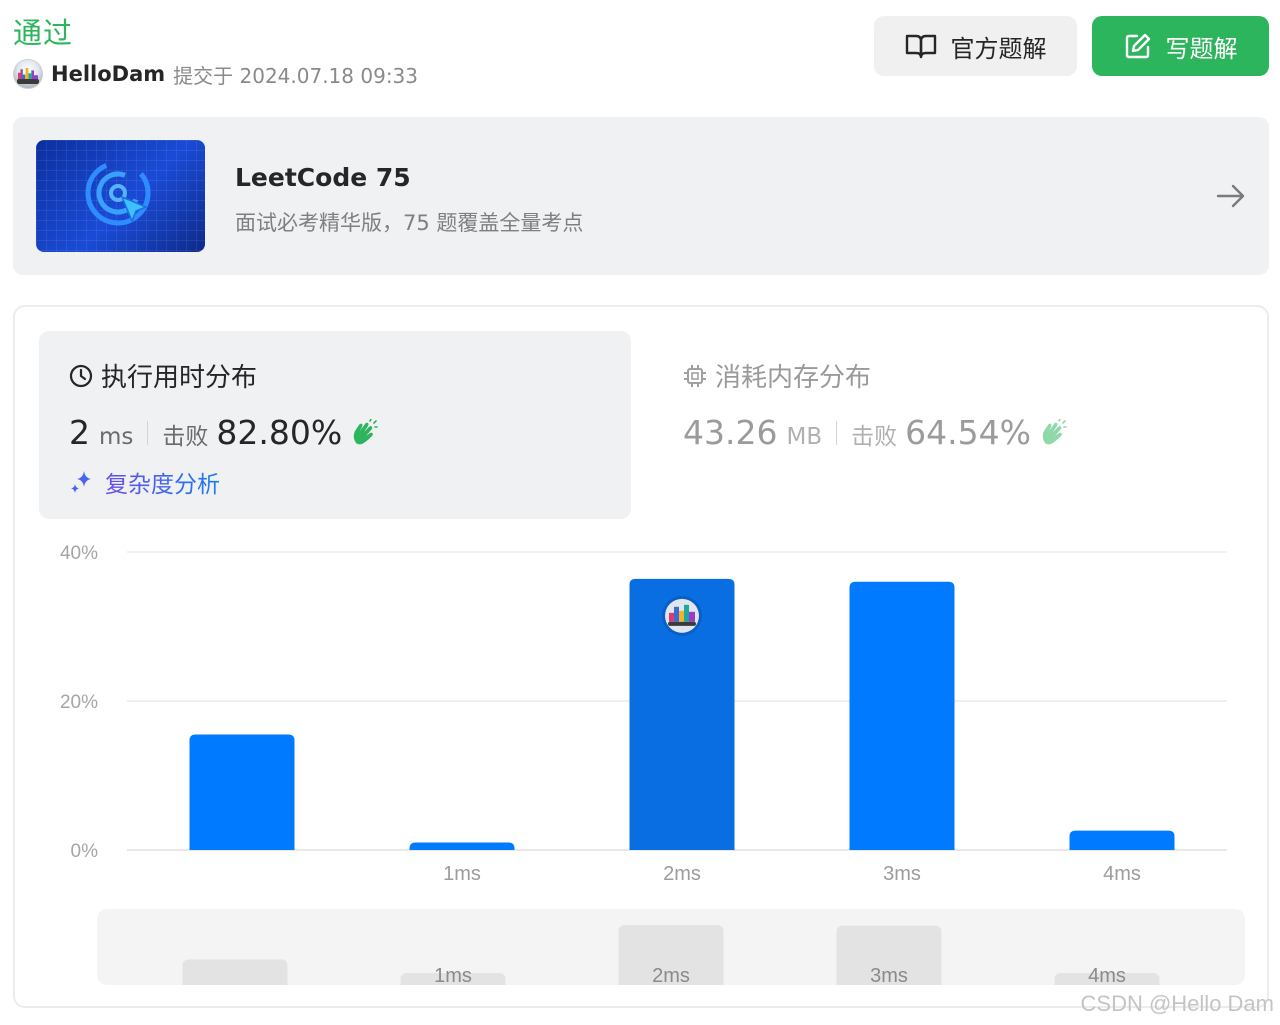 The width and height of the screenshot is (1280, 1025). Describe the element at coordinates (902, 874) in the screenshot. I see `x-tick-label: 3ms` at that location.